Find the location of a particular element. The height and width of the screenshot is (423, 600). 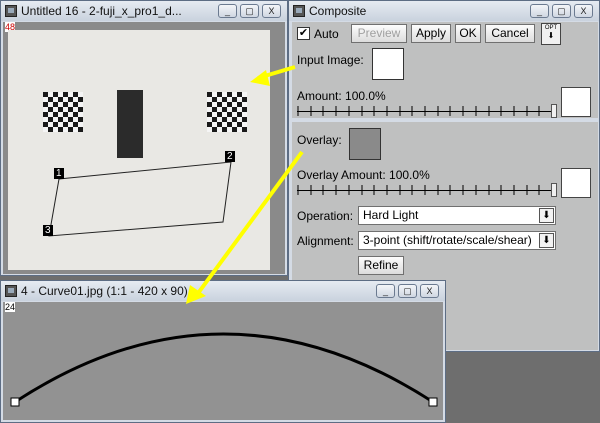

apply-button: Apply is located at coordinates (431, 33).